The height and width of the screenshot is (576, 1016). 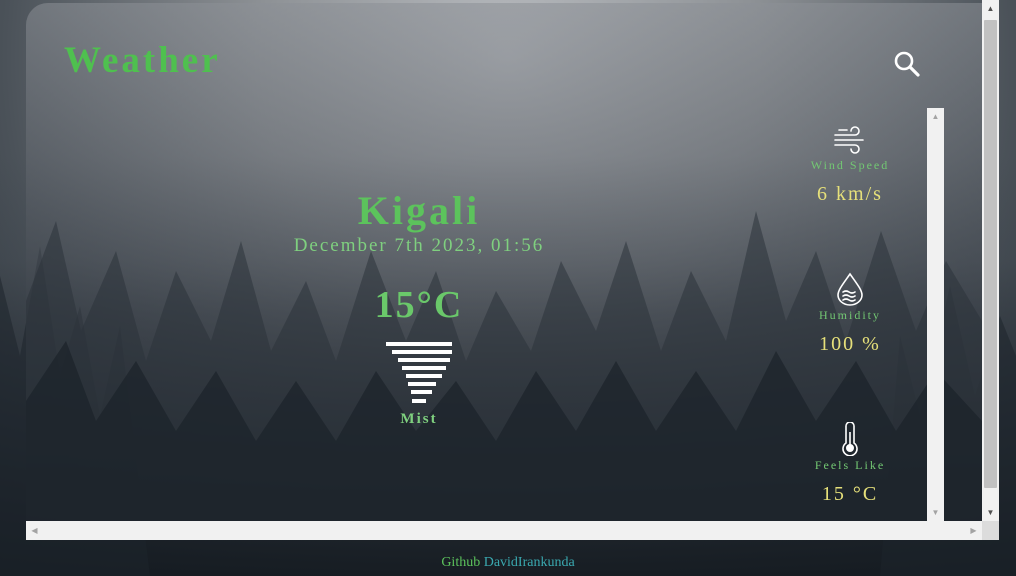 I want to click on footer-prefix: Github, so click(x=461, y=562).